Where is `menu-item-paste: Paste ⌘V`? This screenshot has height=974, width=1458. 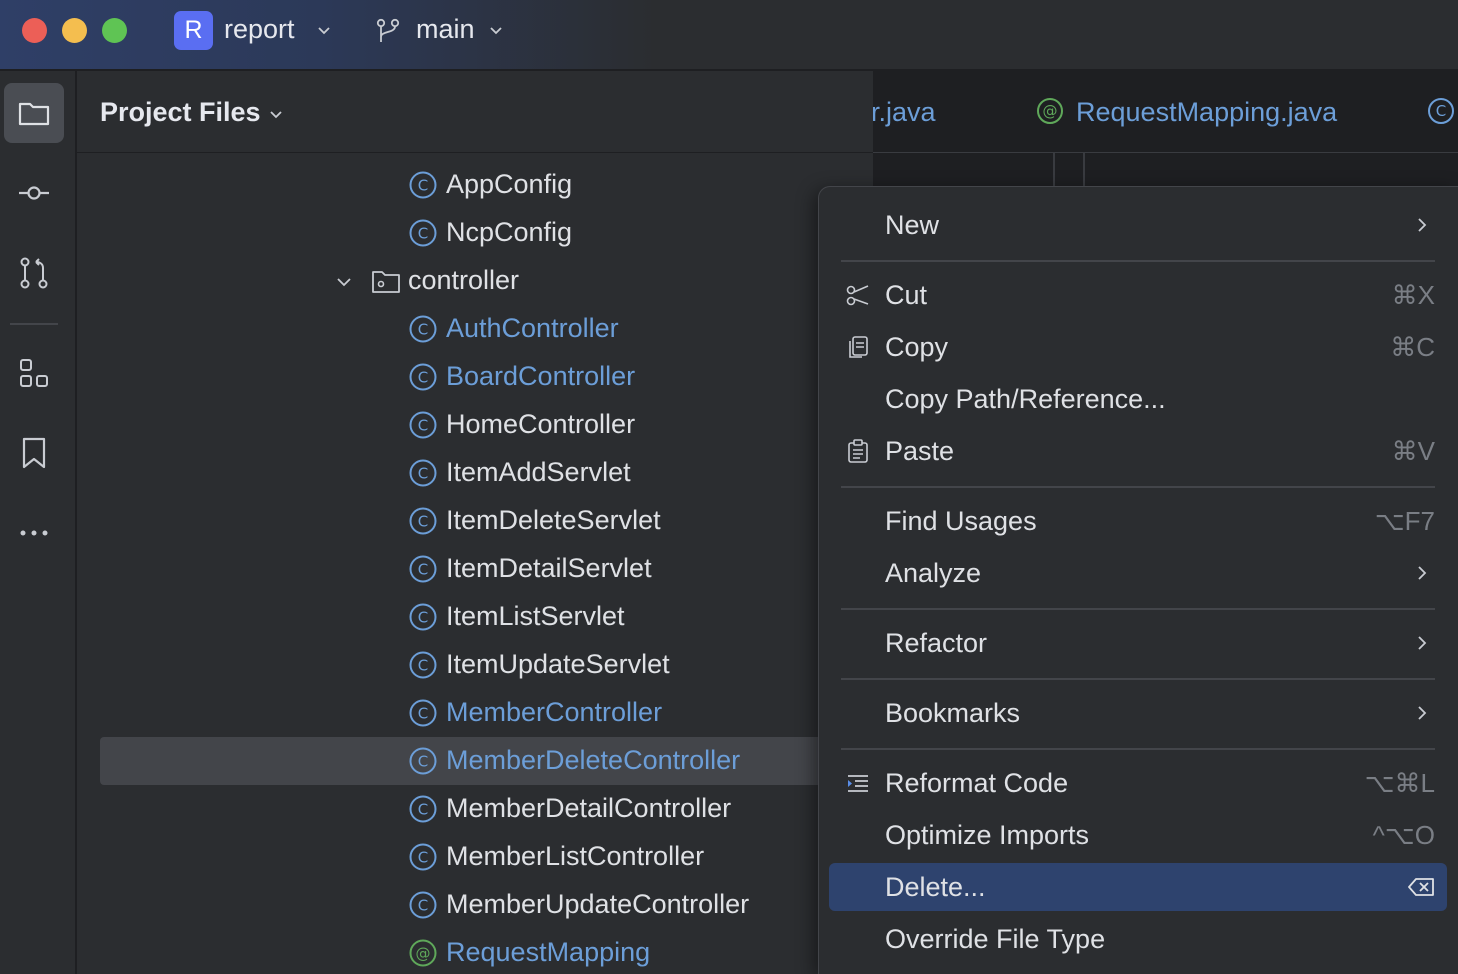 menu-item-paste: Paste ⌘V is located at coordinates (1138, 451).